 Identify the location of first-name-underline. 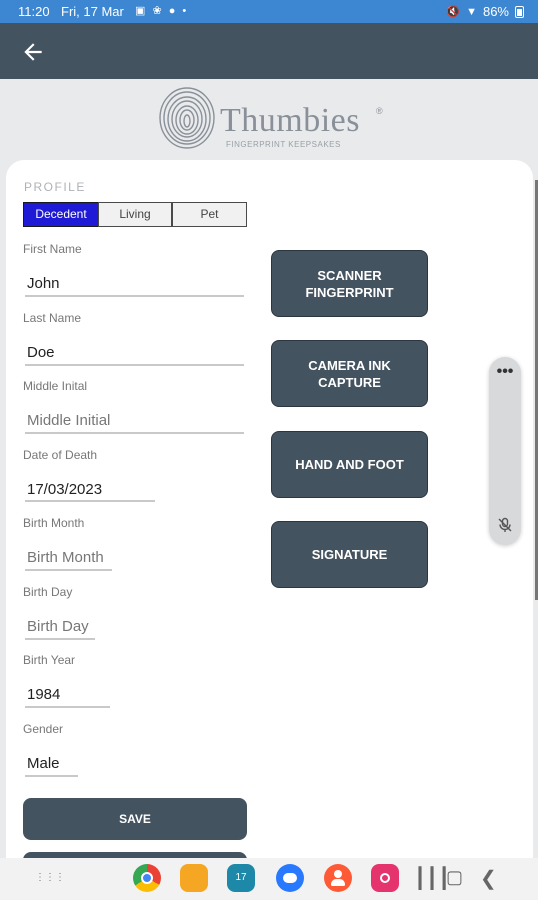
(134, 296).